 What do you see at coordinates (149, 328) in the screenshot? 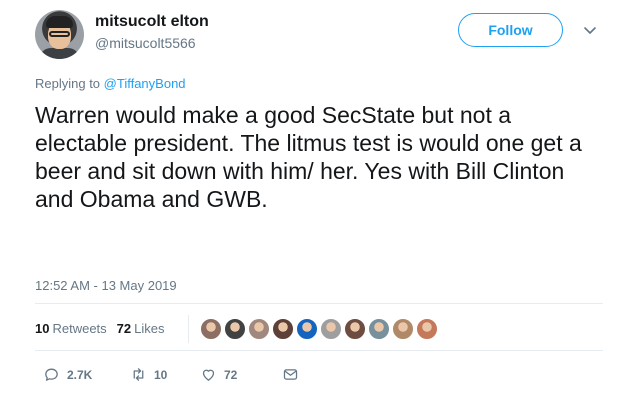
I see `likes-label: Likes` at bounding box center [149, 328].